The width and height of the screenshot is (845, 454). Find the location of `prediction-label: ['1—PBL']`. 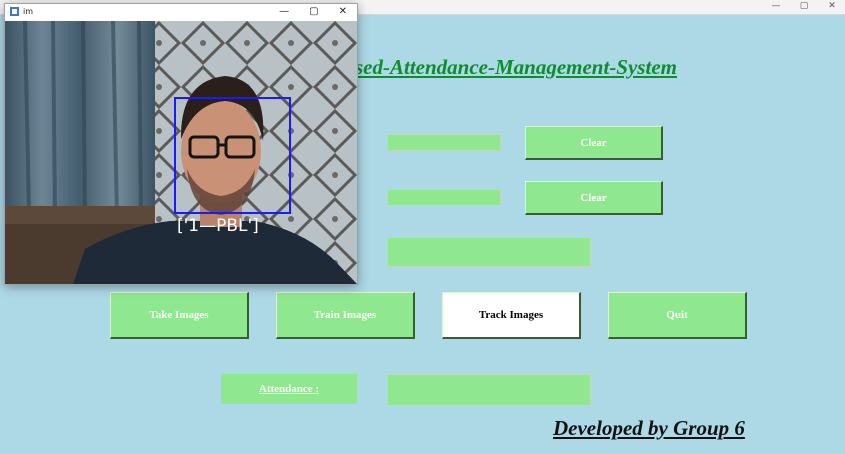

prediction-label: ['1—PBL'] is located at coordinates (218, 226).